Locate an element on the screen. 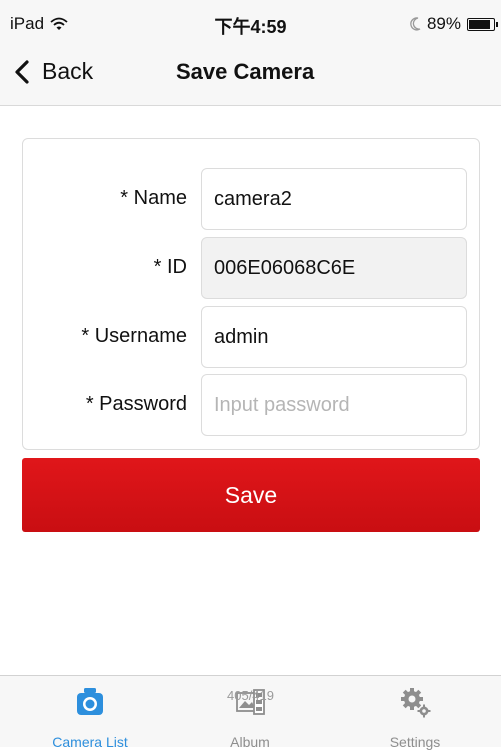 The height and width of the screenshot is (750, 501). back-label: Back is located at coordinates (68, 71).